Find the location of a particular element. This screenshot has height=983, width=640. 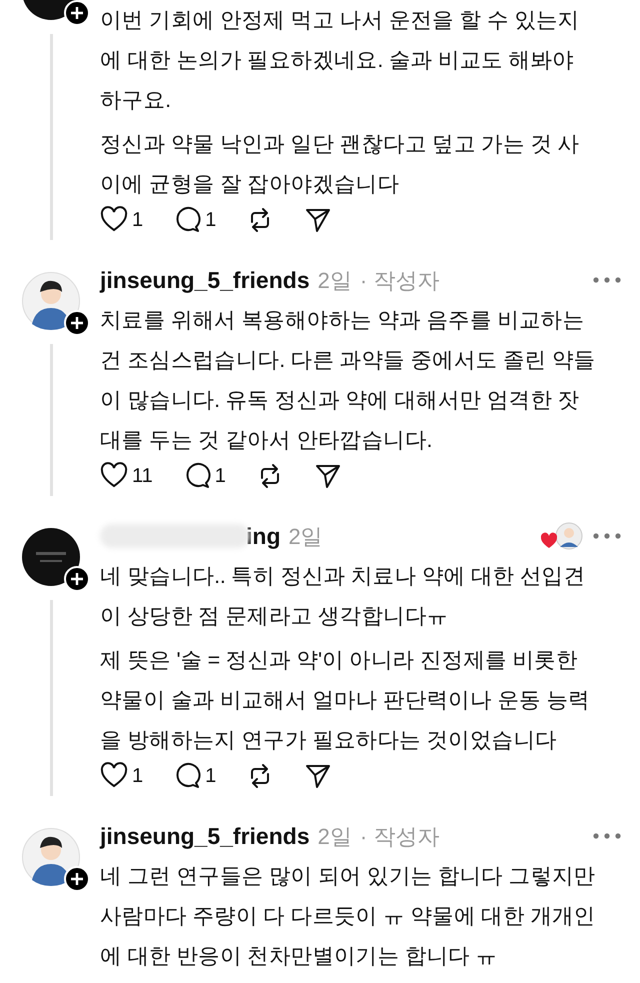

comment-text: 네 그런 연구들은 많이 되어 있기는 합니다 그렇지만 사람마다 주량이 다 다르듯이 ㅠ 약물에 대한 개개인 에 대한 반응이 천차만별이기는 합니다 ㅠ is located at coordinates (348, 916).